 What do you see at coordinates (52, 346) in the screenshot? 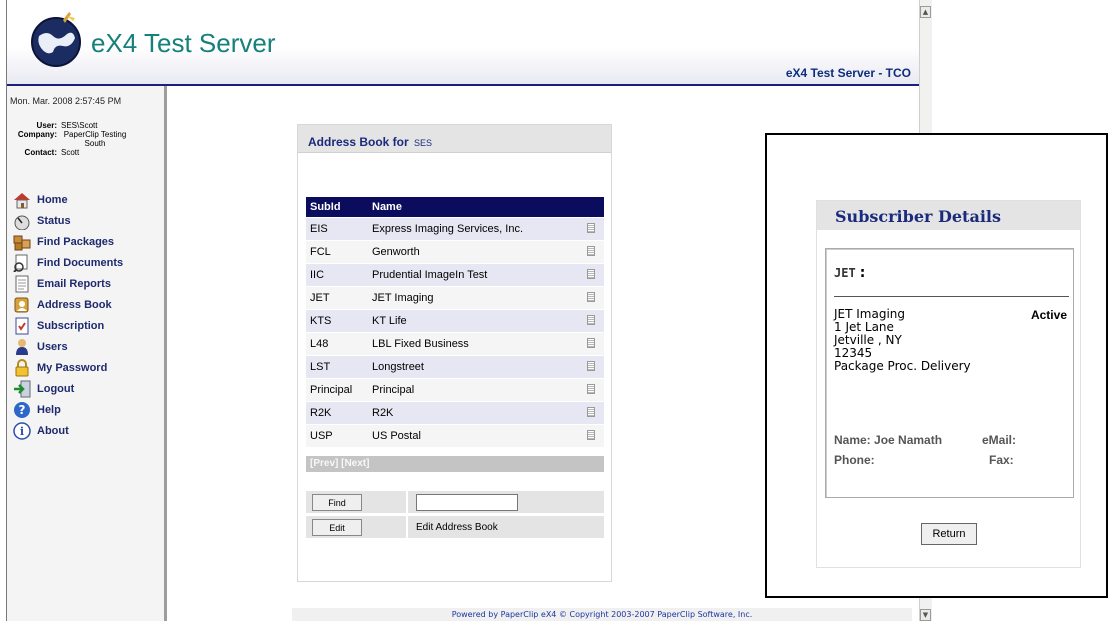
I see `nav-label: Users` at bounding box center [52, 346].